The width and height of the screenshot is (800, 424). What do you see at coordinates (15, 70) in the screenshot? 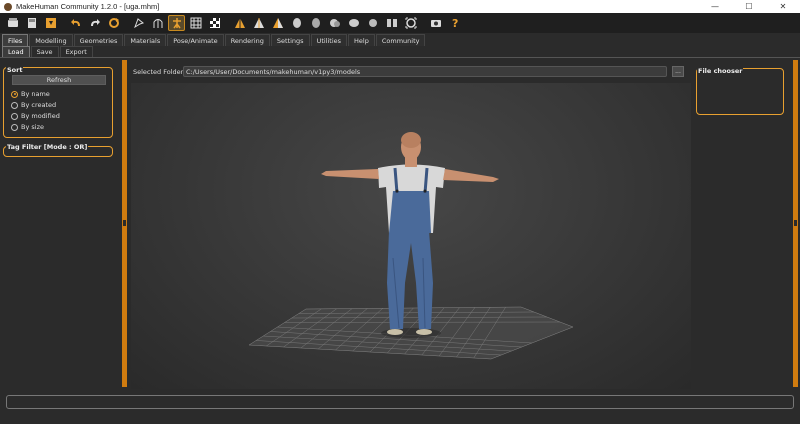
I see `sort-title: Sort` at bounding box center [15, 70].